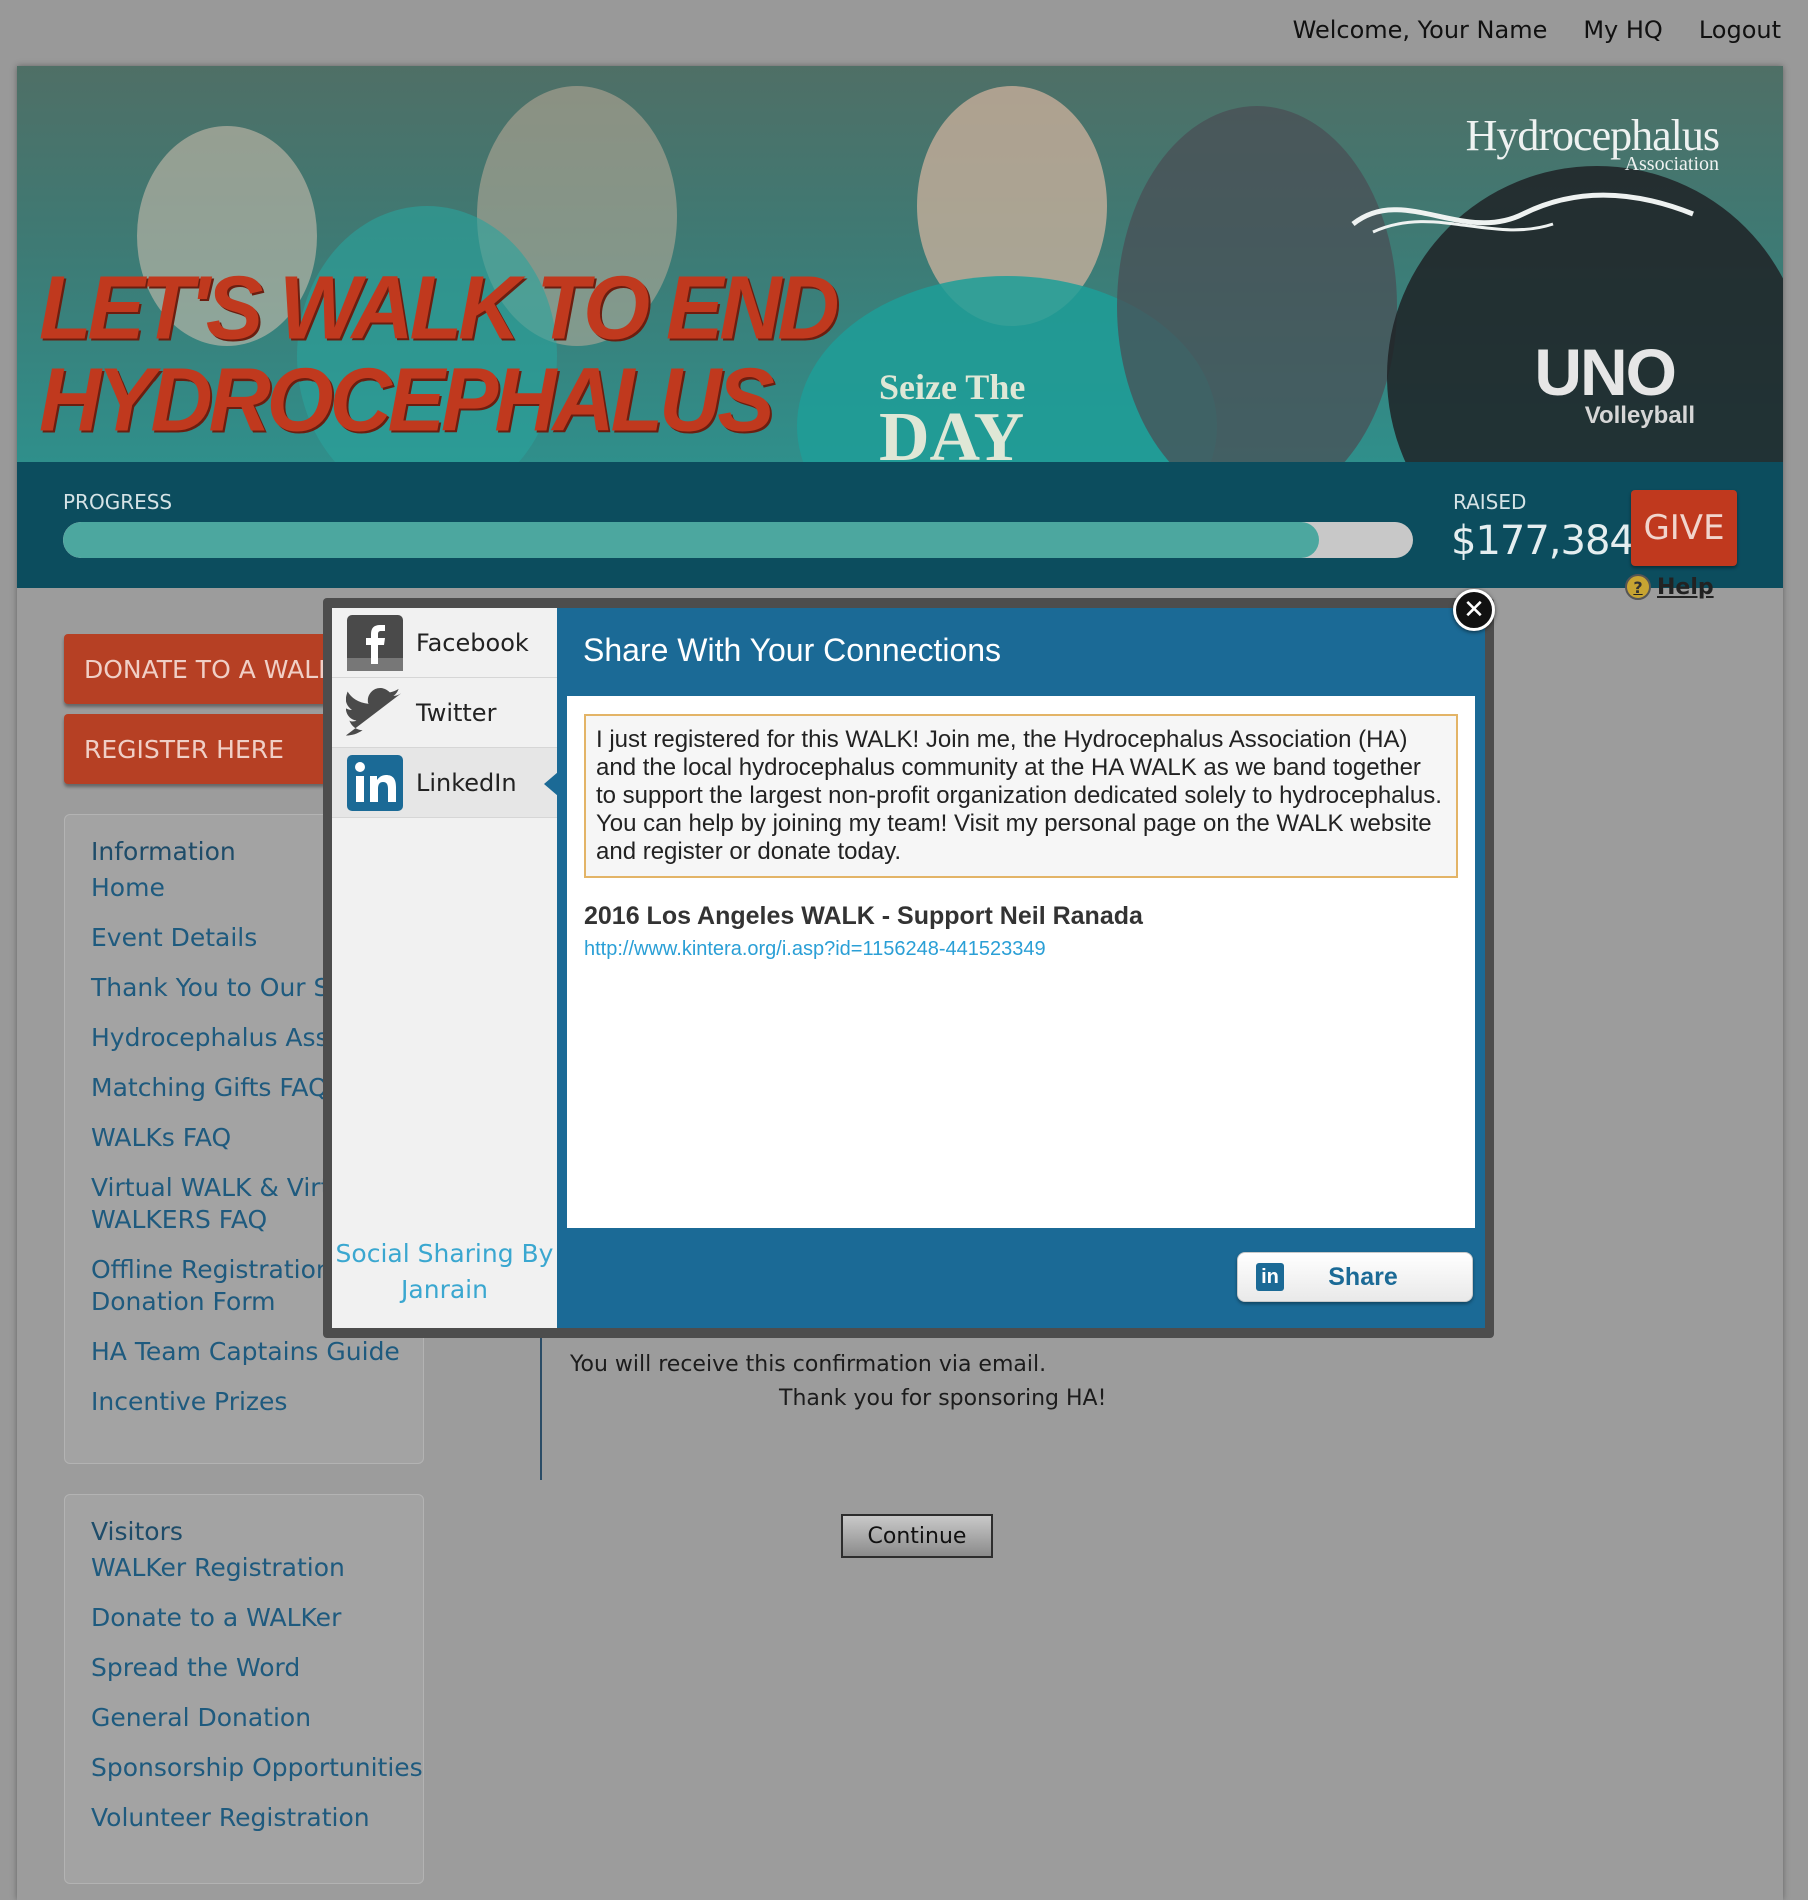 Image resolution: width=1808 pixels, height=1900 pixels. I want to click on give-button: GIVE, so click(1684, 528).